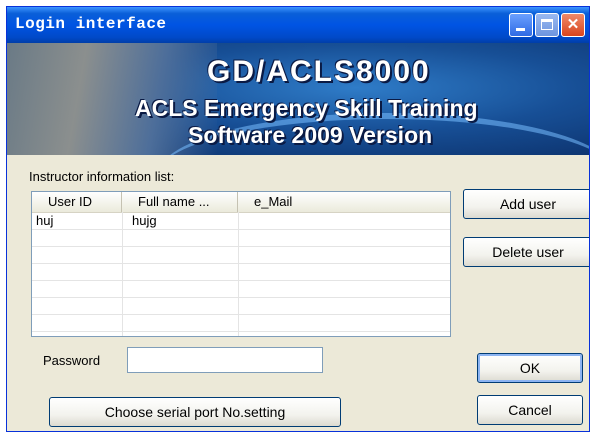 The height and width of the screenshot is (436, 594). What do you see at coordinates (195, 412) in the screenshot?
I see `serial-port-setting-button: Choose serial port No.setting` at bounding box center [195, 412].